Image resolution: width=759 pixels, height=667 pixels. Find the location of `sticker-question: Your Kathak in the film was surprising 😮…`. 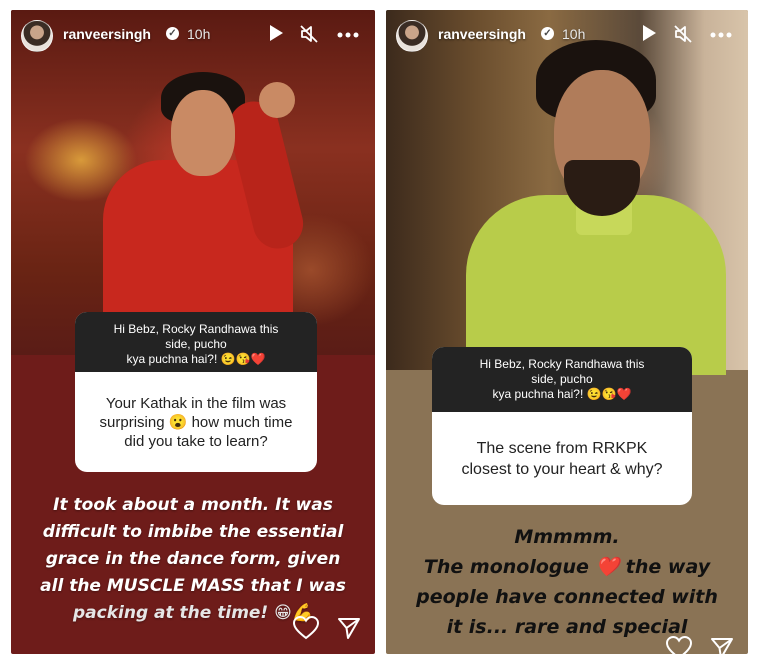

sticker-question: Your Kathak in the film was surprising 😮… is located at coordinates (196, 411).